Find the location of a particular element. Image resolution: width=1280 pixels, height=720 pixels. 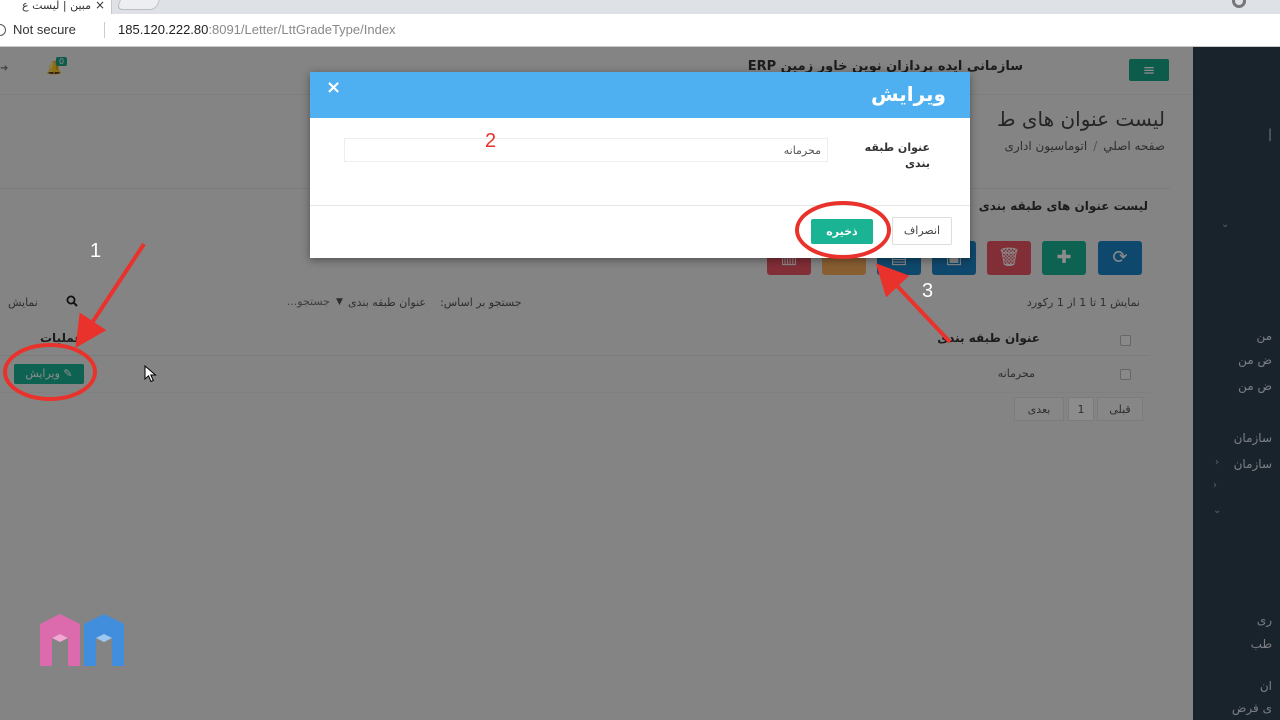

url-path: :8091/Letter/LttGradeType/Index is located at coordinates (302, 29).